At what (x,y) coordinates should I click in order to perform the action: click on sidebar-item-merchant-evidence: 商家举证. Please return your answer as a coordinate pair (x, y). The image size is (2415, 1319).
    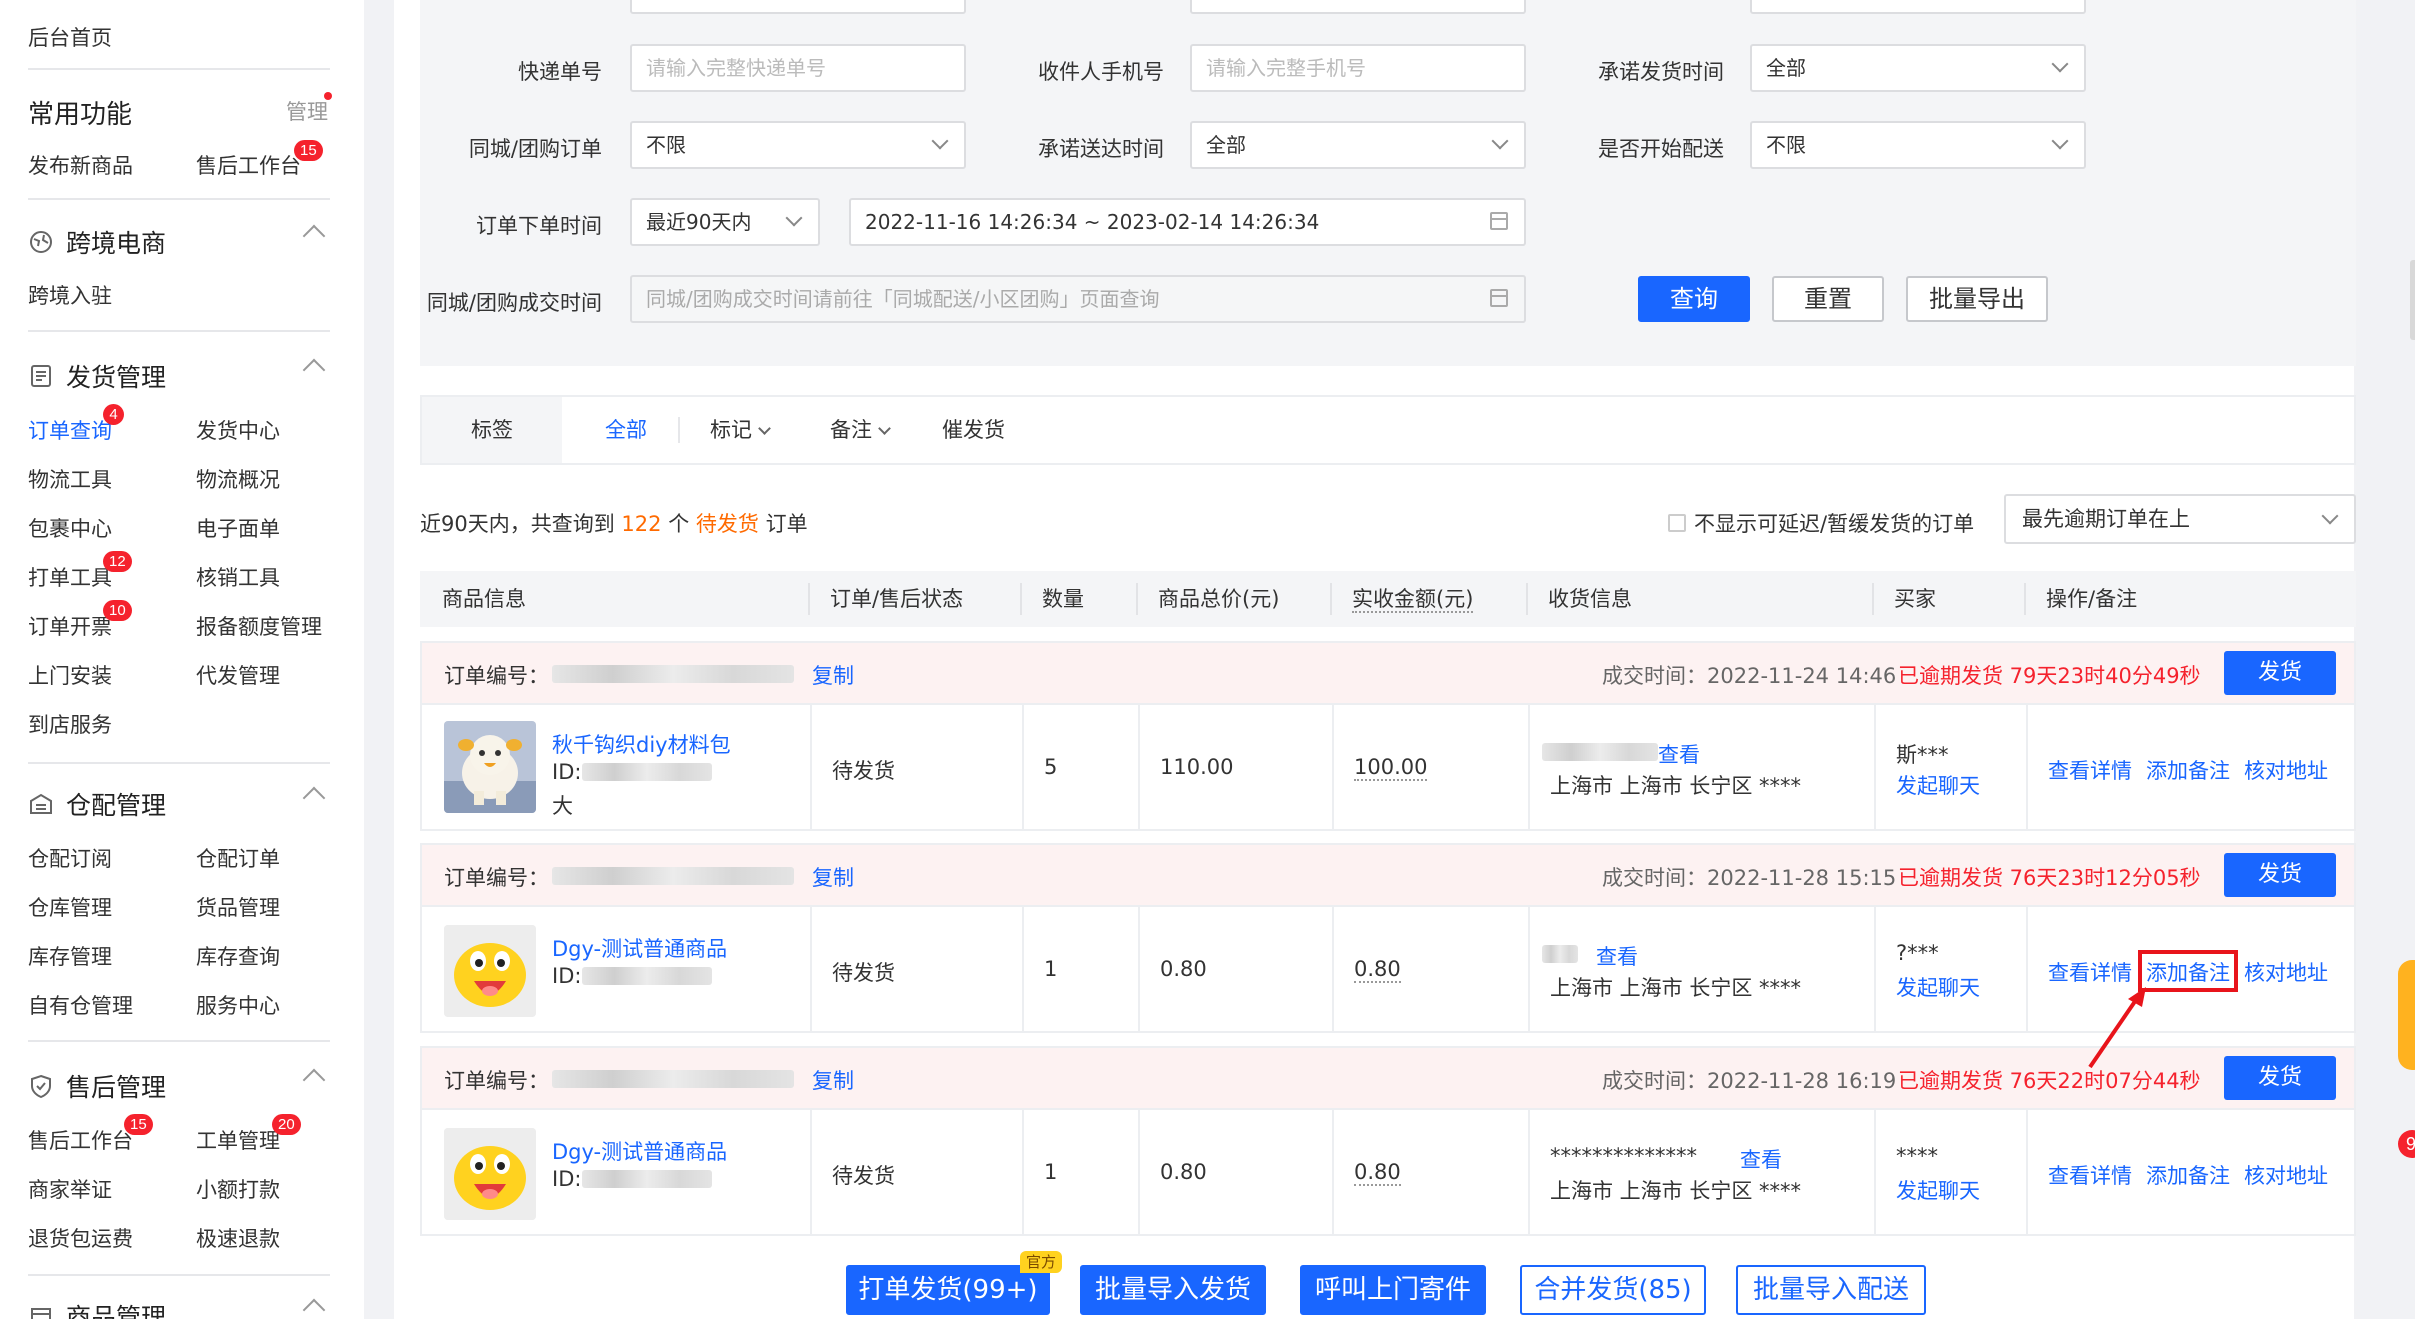
    Looking at the image, I should click on (70, 1189).